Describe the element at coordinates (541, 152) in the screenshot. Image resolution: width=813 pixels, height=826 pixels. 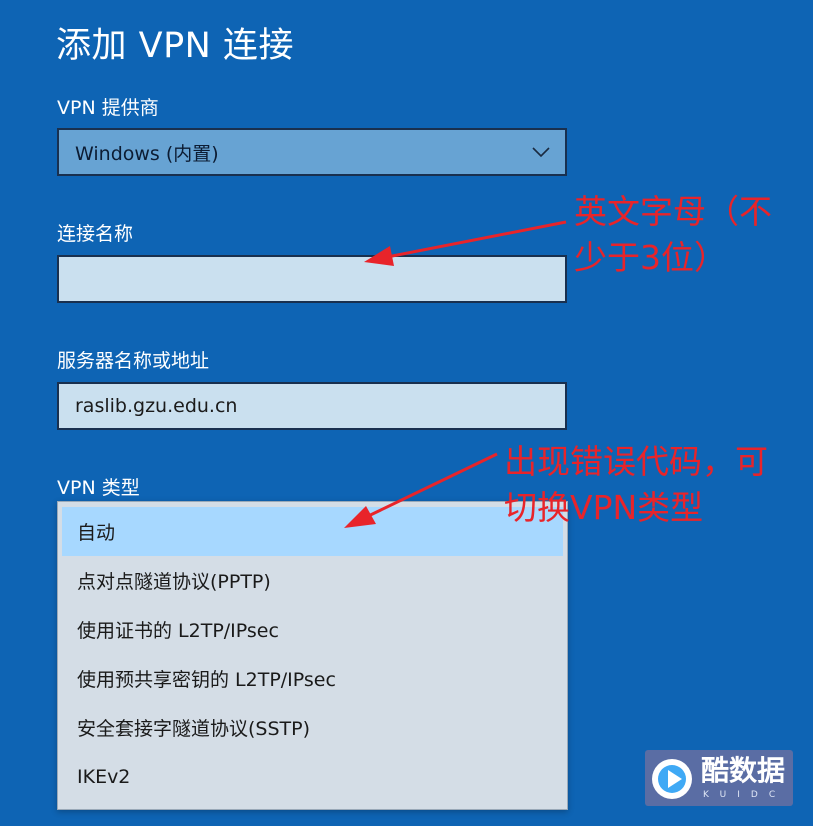
I see `chevron-down-icon` at that location.